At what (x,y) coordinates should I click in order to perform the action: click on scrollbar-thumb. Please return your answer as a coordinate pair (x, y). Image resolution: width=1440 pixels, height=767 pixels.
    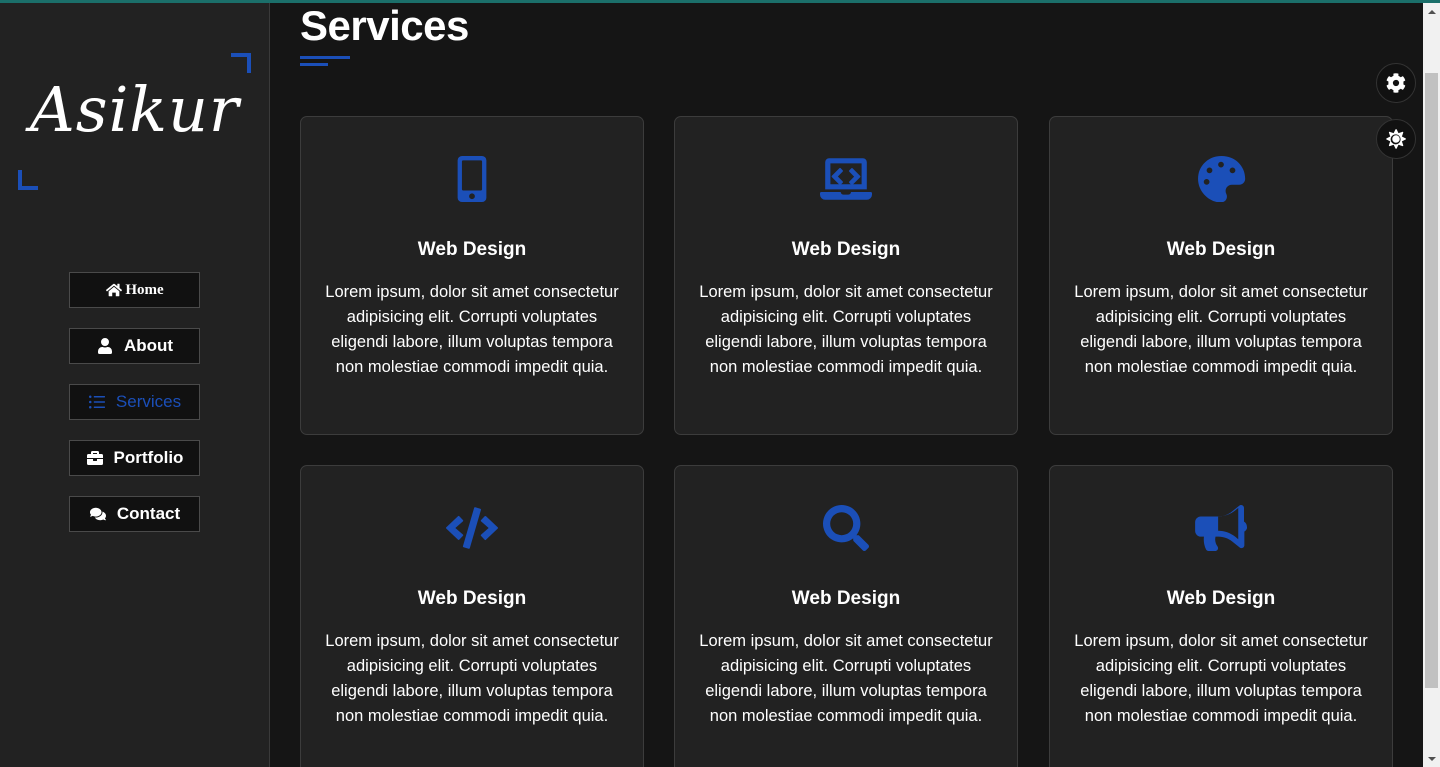
    Looking at the image, I should click on (1431, 380).